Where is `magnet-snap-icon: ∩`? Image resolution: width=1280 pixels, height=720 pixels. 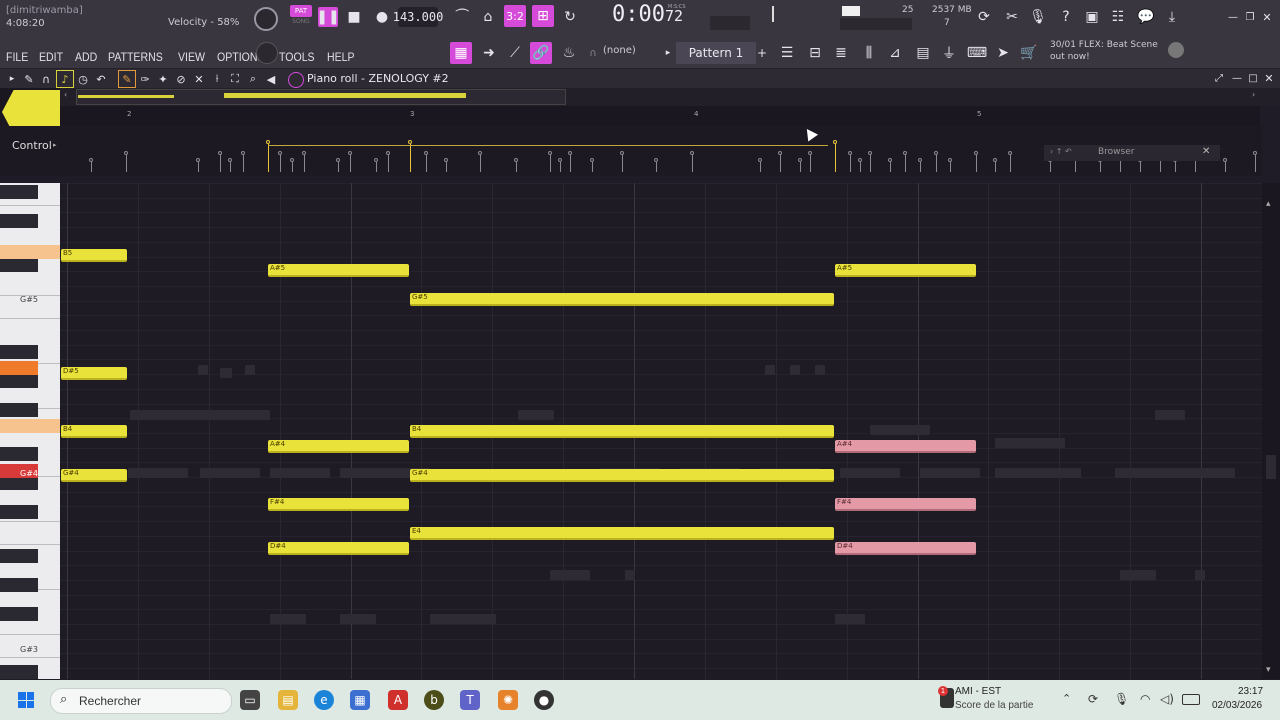 magnet-snap-icon: ∩ is located at coordinates (46, 79).